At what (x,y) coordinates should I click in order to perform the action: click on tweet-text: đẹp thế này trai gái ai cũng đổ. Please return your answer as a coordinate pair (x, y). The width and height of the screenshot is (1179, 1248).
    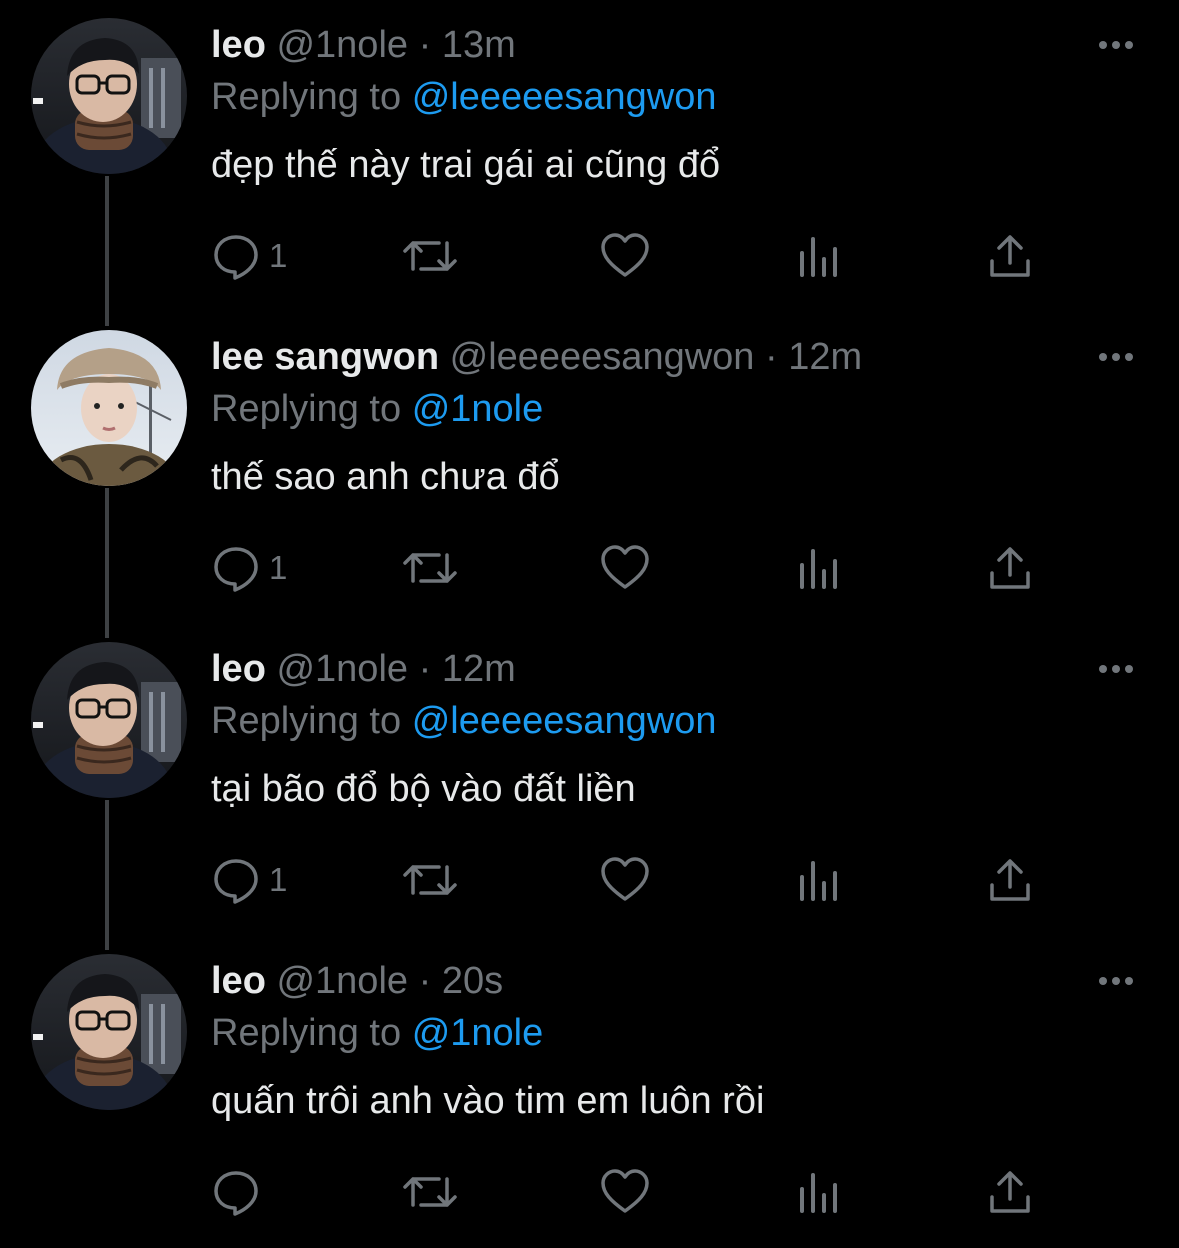
    Looking at the image, I should click on (466, 165).